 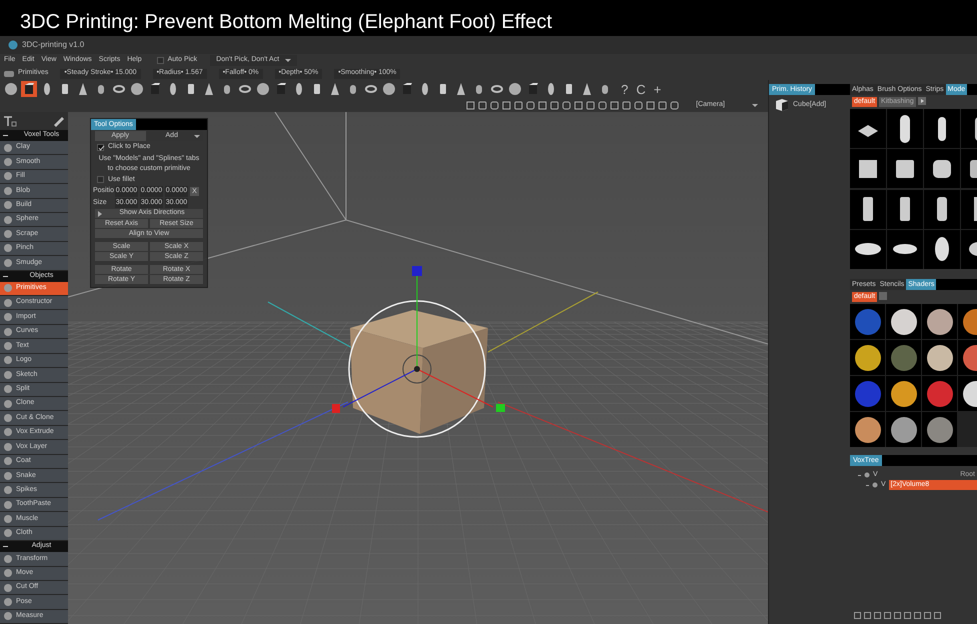 I want to click on options-icon, so click(x=883, y=296).